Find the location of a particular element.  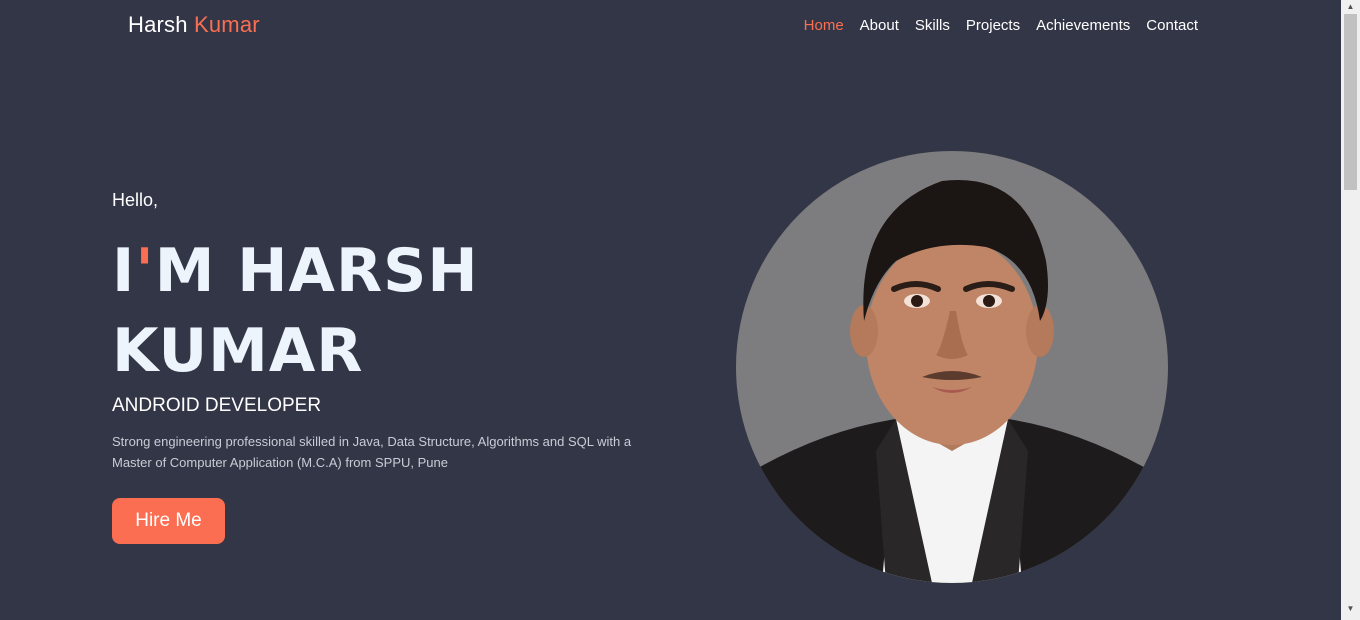

headline-apostrophe: ' is located at coordinates (145, 271).